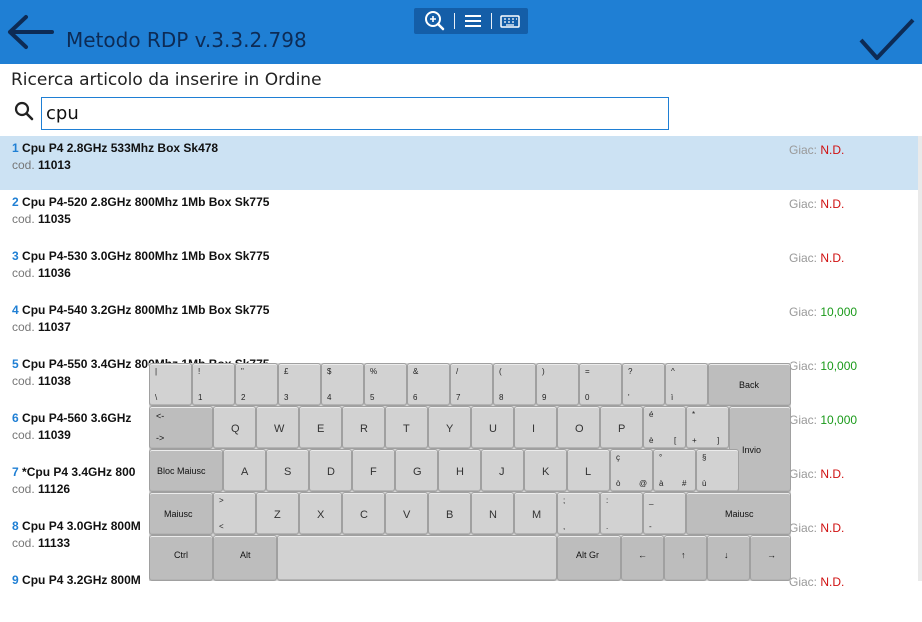 This screenshot has height=622, width=922. I want to click on key-letter: W, so click(277, 427).